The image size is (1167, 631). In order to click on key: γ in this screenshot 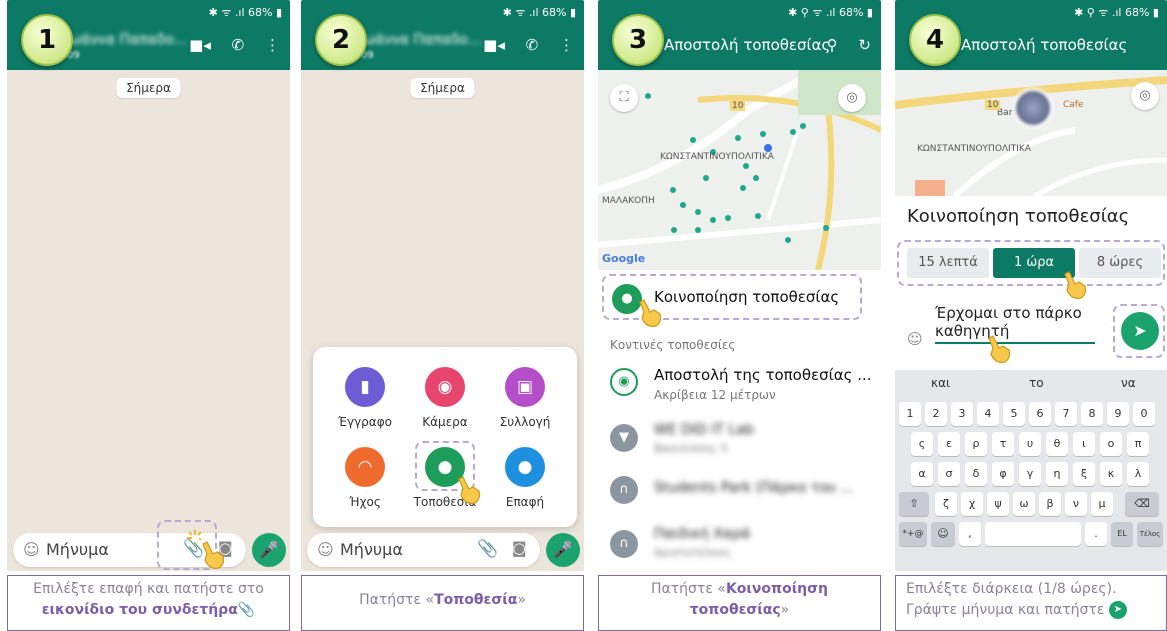, I will do `click(1030, 474)`.